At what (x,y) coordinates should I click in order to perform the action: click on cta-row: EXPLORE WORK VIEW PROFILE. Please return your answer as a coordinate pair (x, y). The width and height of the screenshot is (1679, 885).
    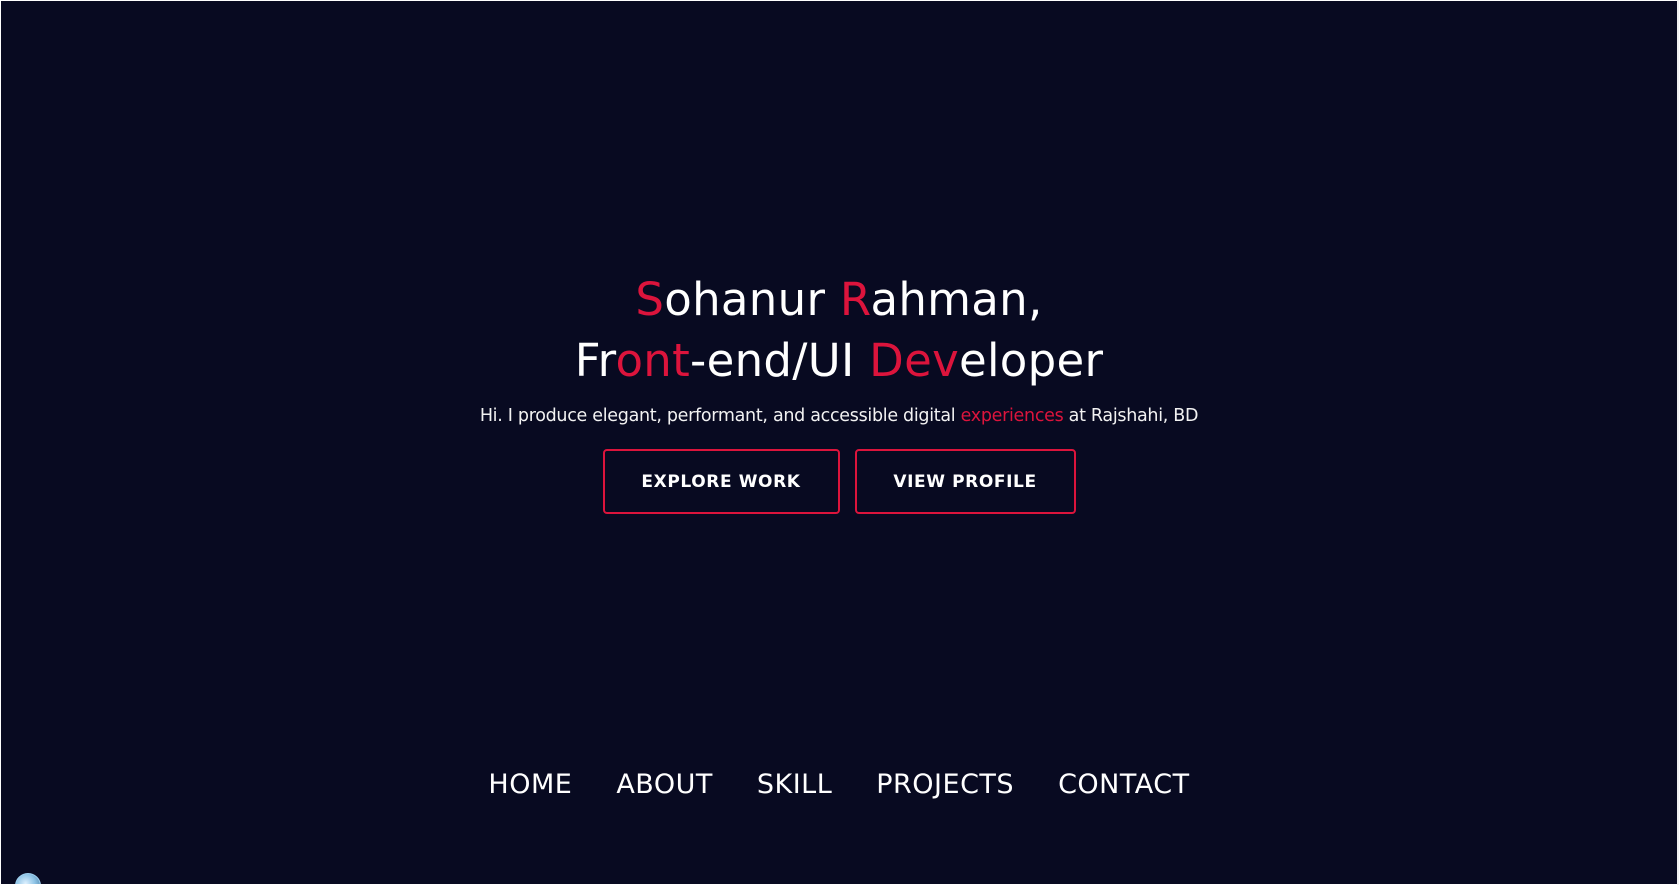
    Looking at the image, I should click on (839, 481).